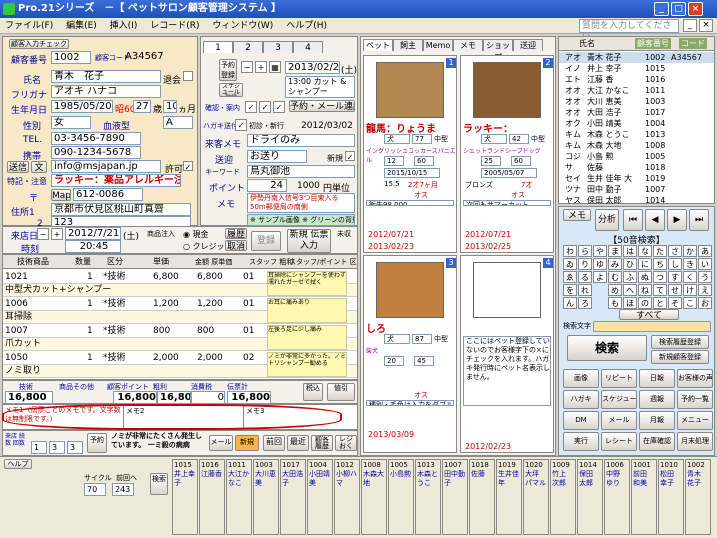 This screenshot has height=538, width=717. I want to click on pet-name: しろ, so click(411, 327).